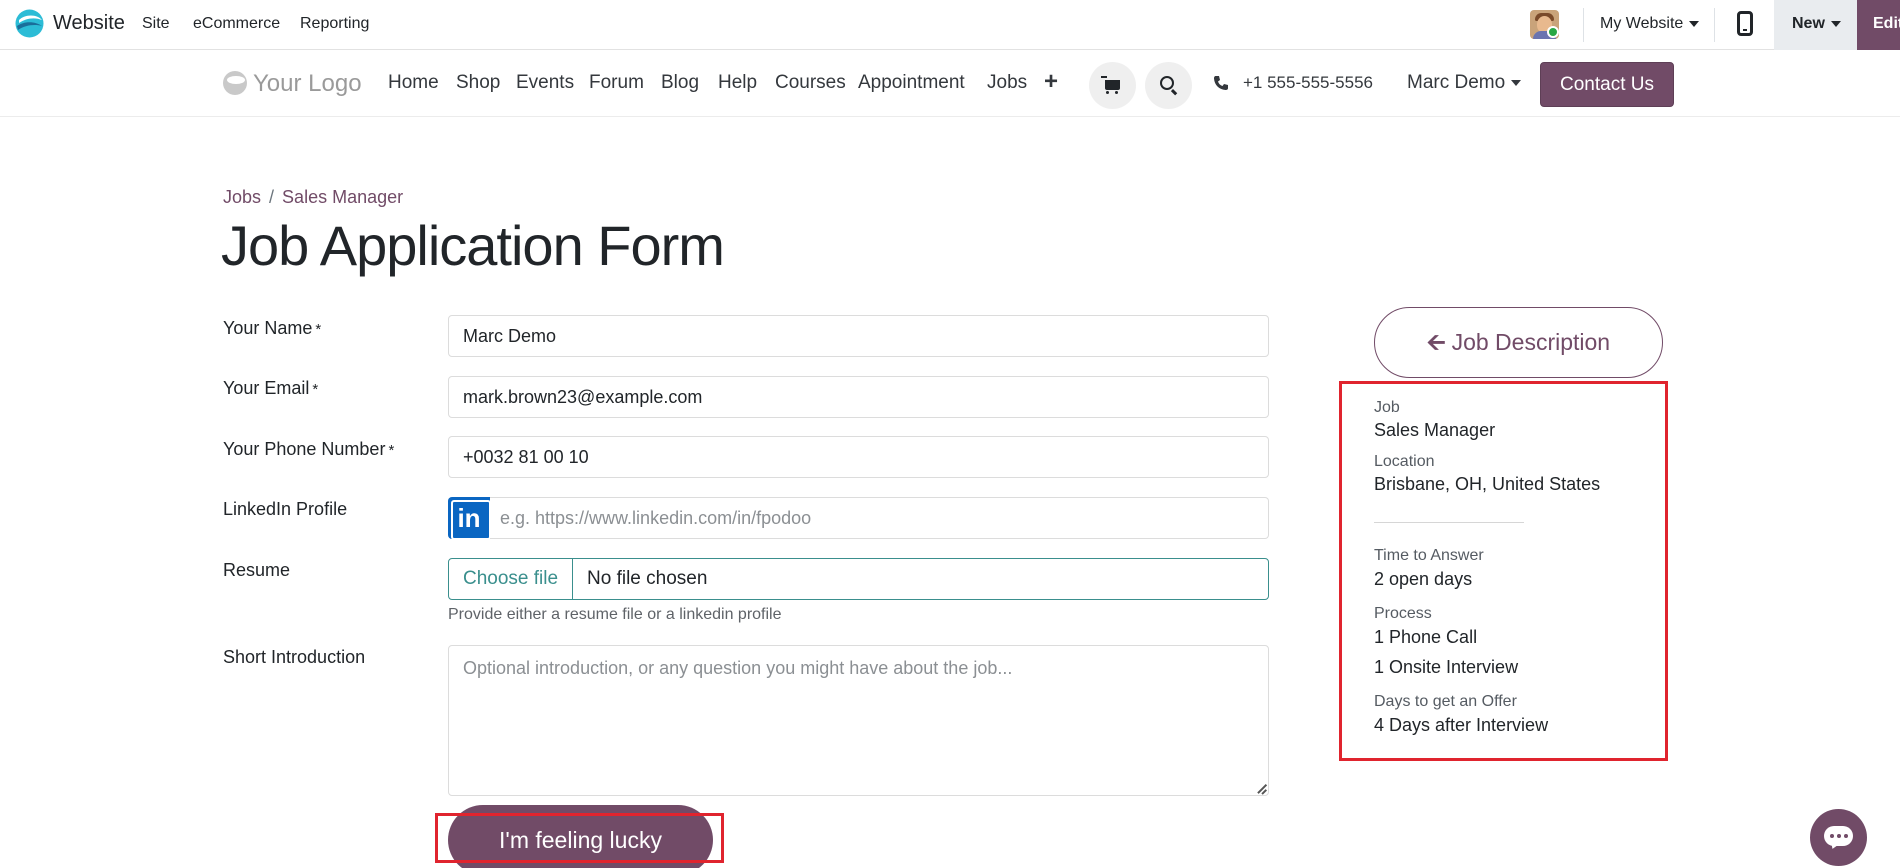 This screenshot has height=868, width=1900. I want to click on mobile-preview-icon, so click(1745, 23).